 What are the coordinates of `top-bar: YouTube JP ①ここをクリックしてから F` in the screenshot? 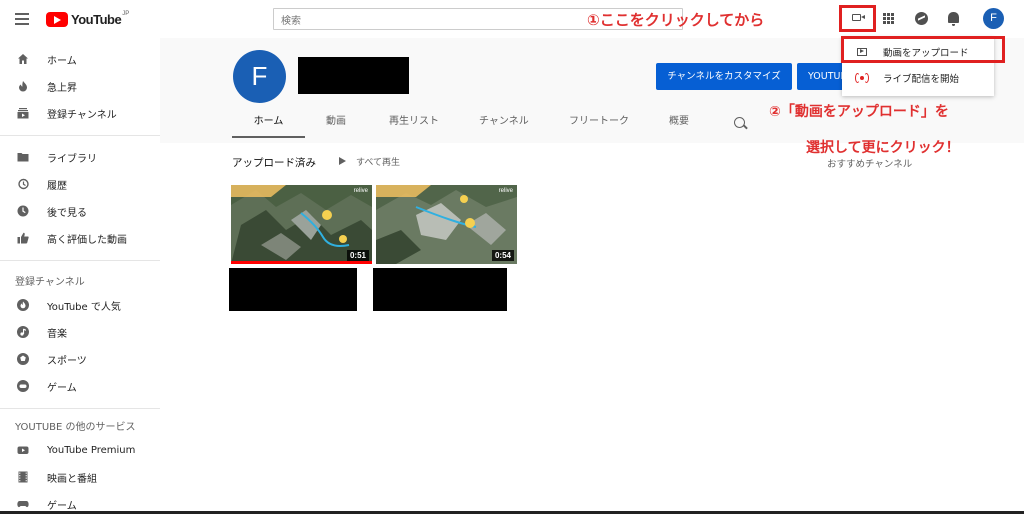 It's located at (512, 19).